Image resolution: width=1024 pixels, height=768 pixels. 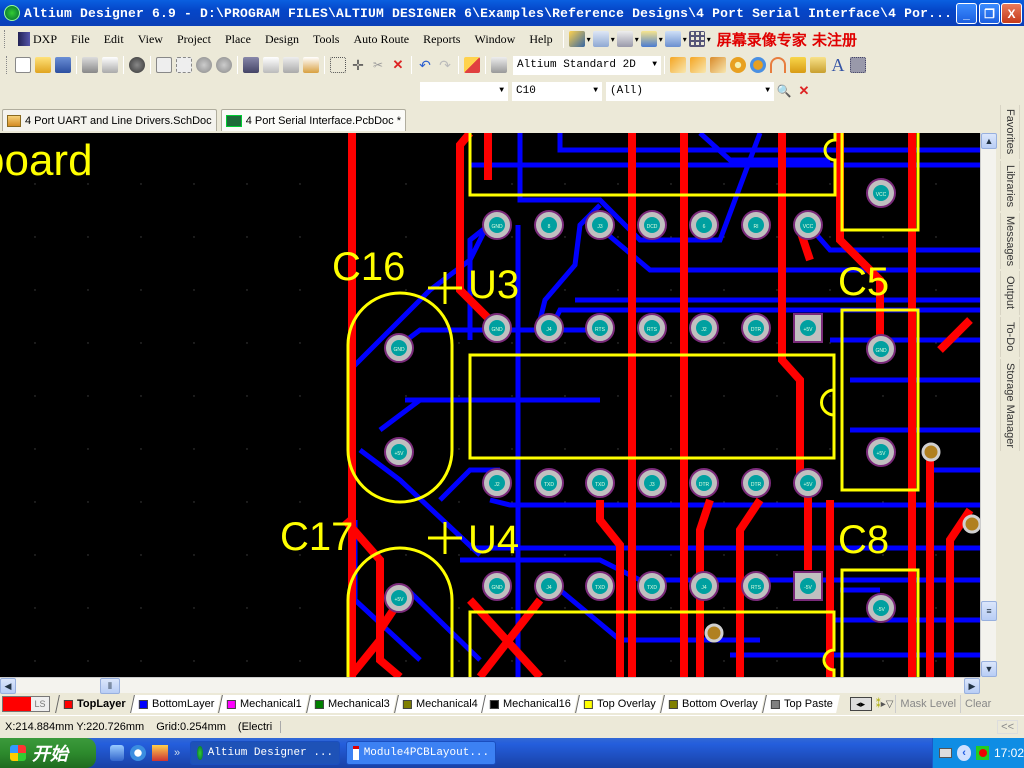 What do you see at coordinates (738, 65) in the screenshot?
I see `place-pad-icon` at bounding box center [738, 65].